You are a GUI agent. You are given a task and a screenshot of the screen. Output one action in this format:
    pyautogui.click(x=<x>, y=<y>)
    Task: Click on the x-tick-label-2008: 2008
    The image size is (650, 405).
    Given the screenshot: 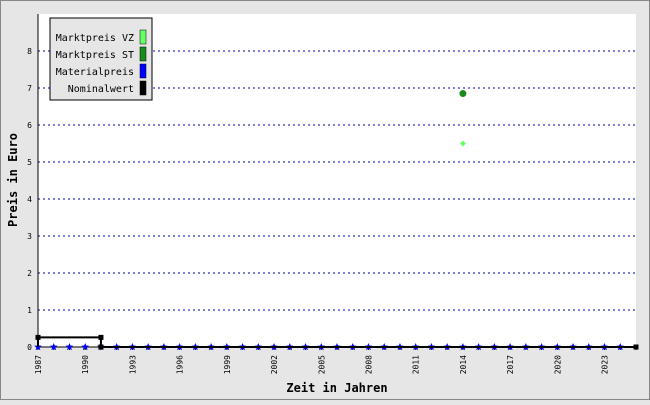 What is the action you would take?
    pyautogui.click(x=368, y=364)
    